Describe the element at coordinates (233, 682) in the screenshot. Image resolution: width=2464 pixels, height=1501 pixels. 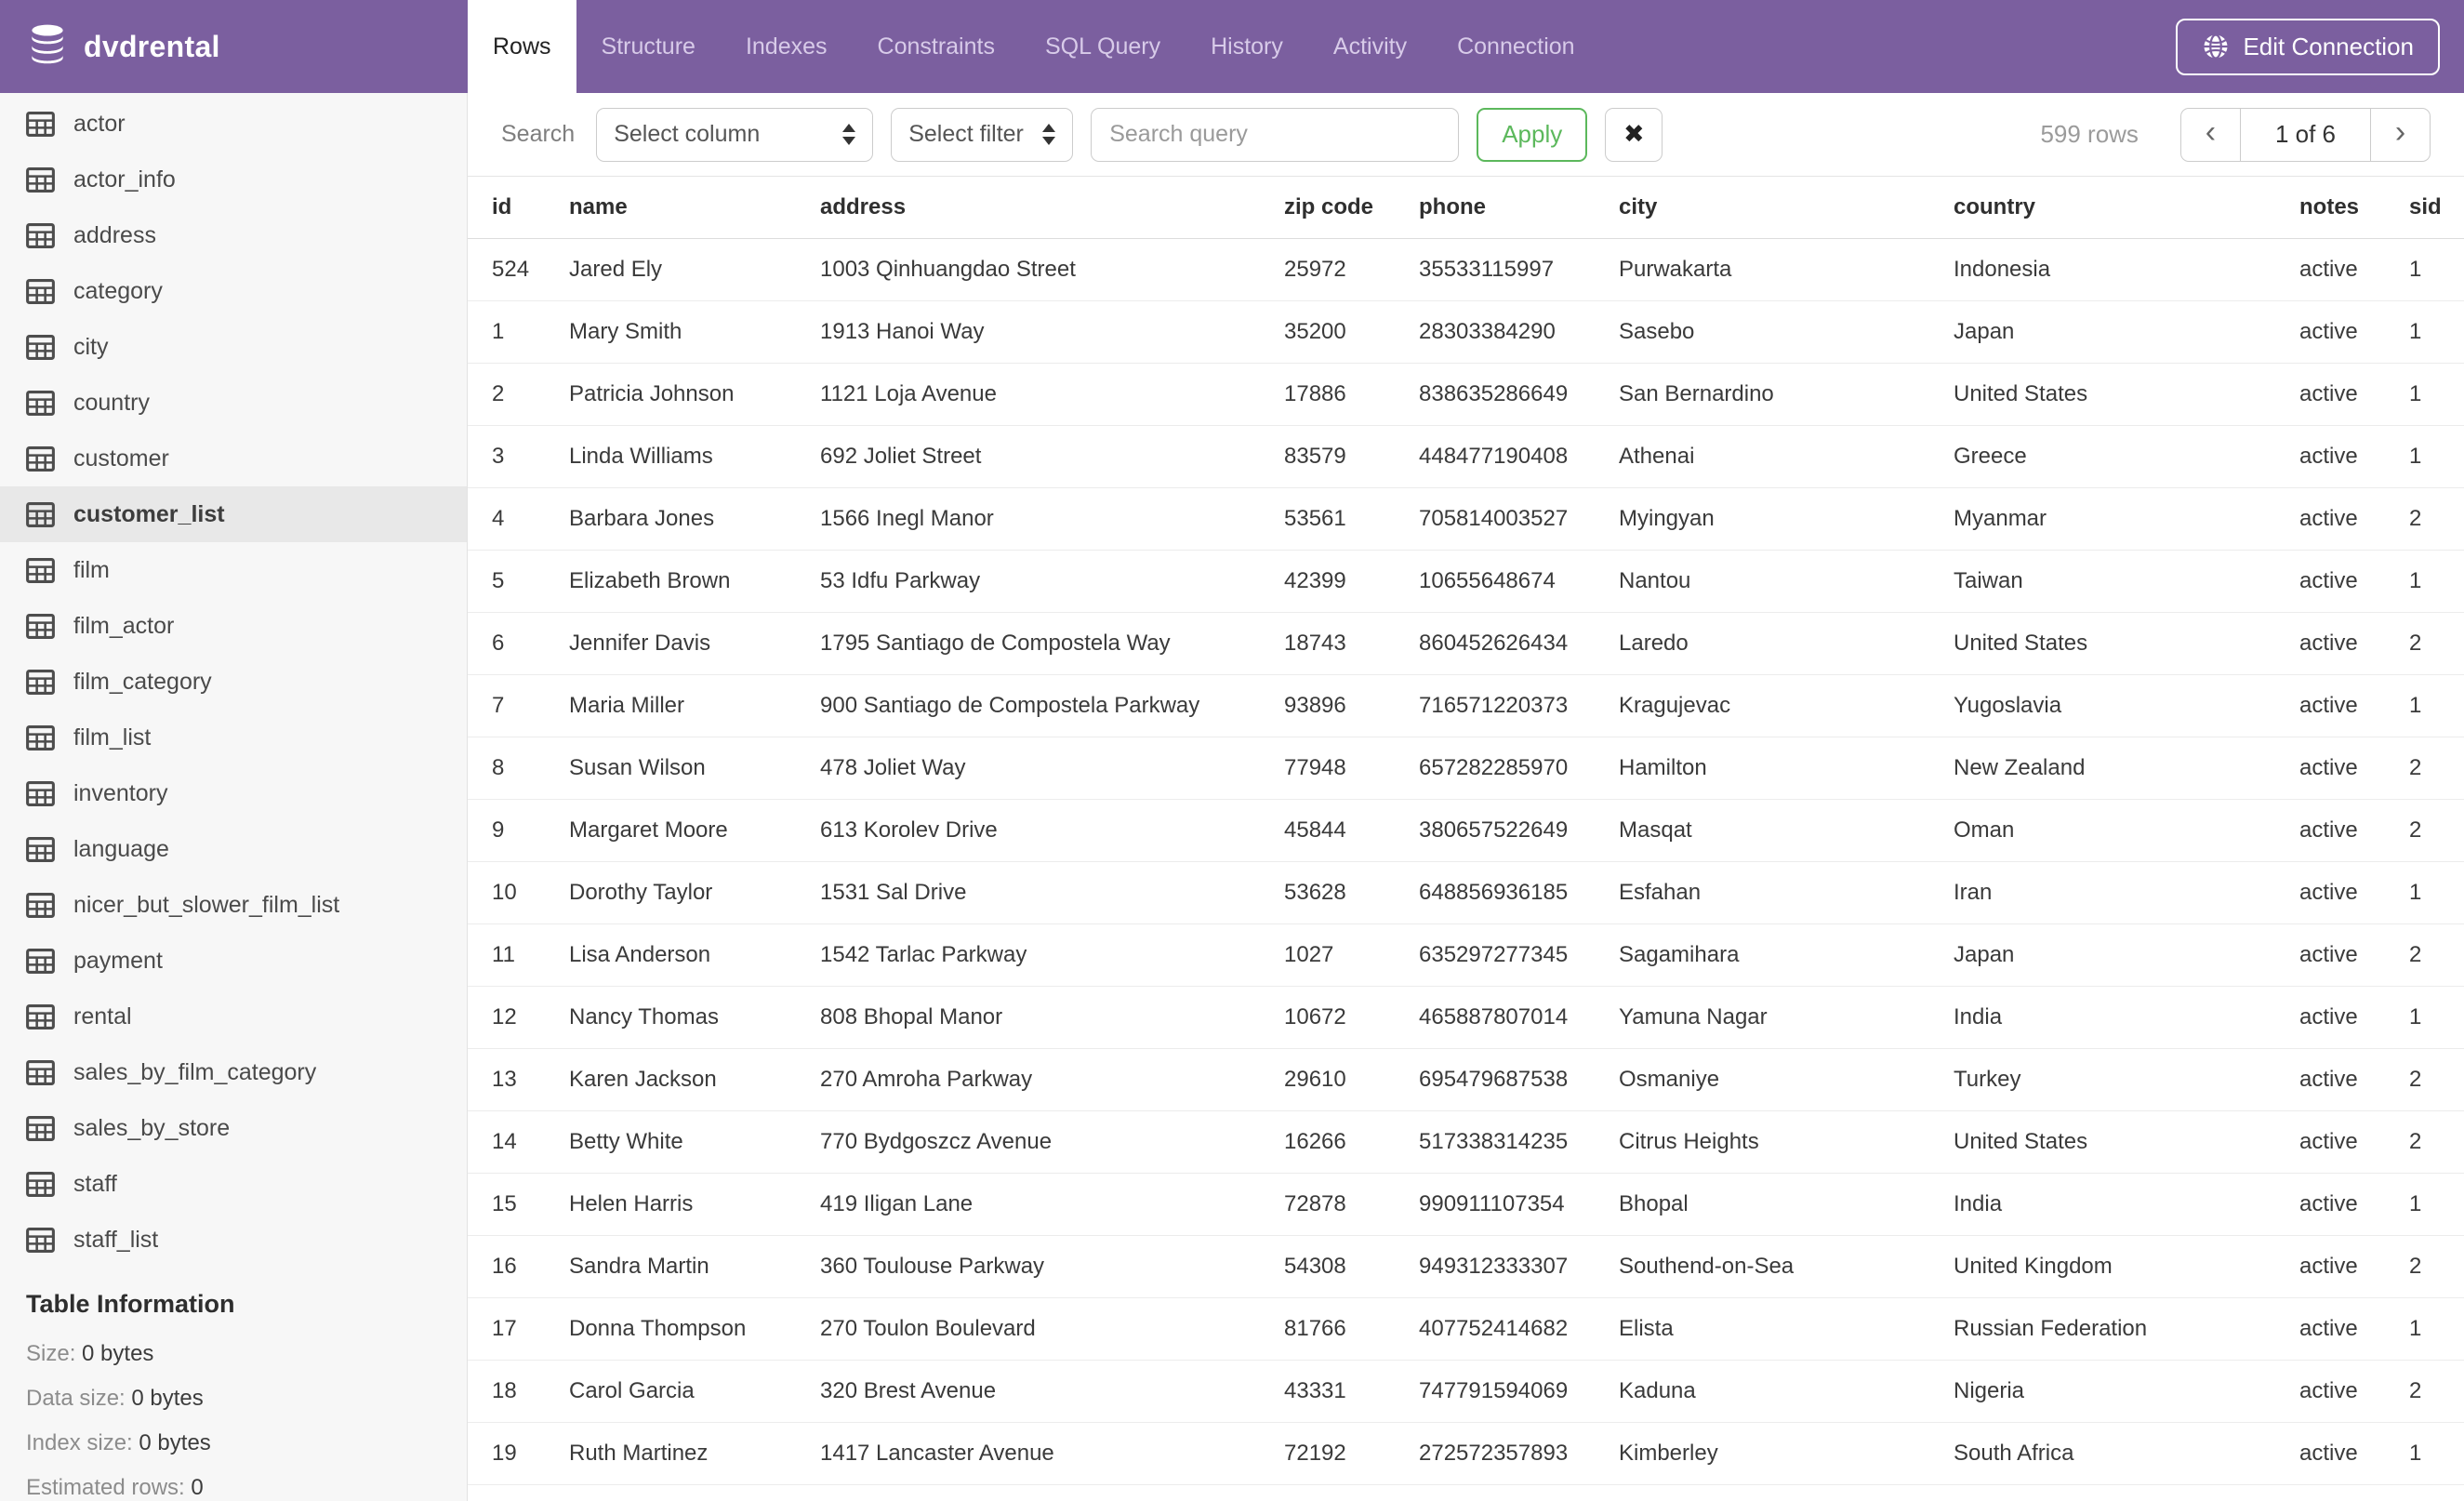
I see `sidebar-item-film_category: film_category` at that location.